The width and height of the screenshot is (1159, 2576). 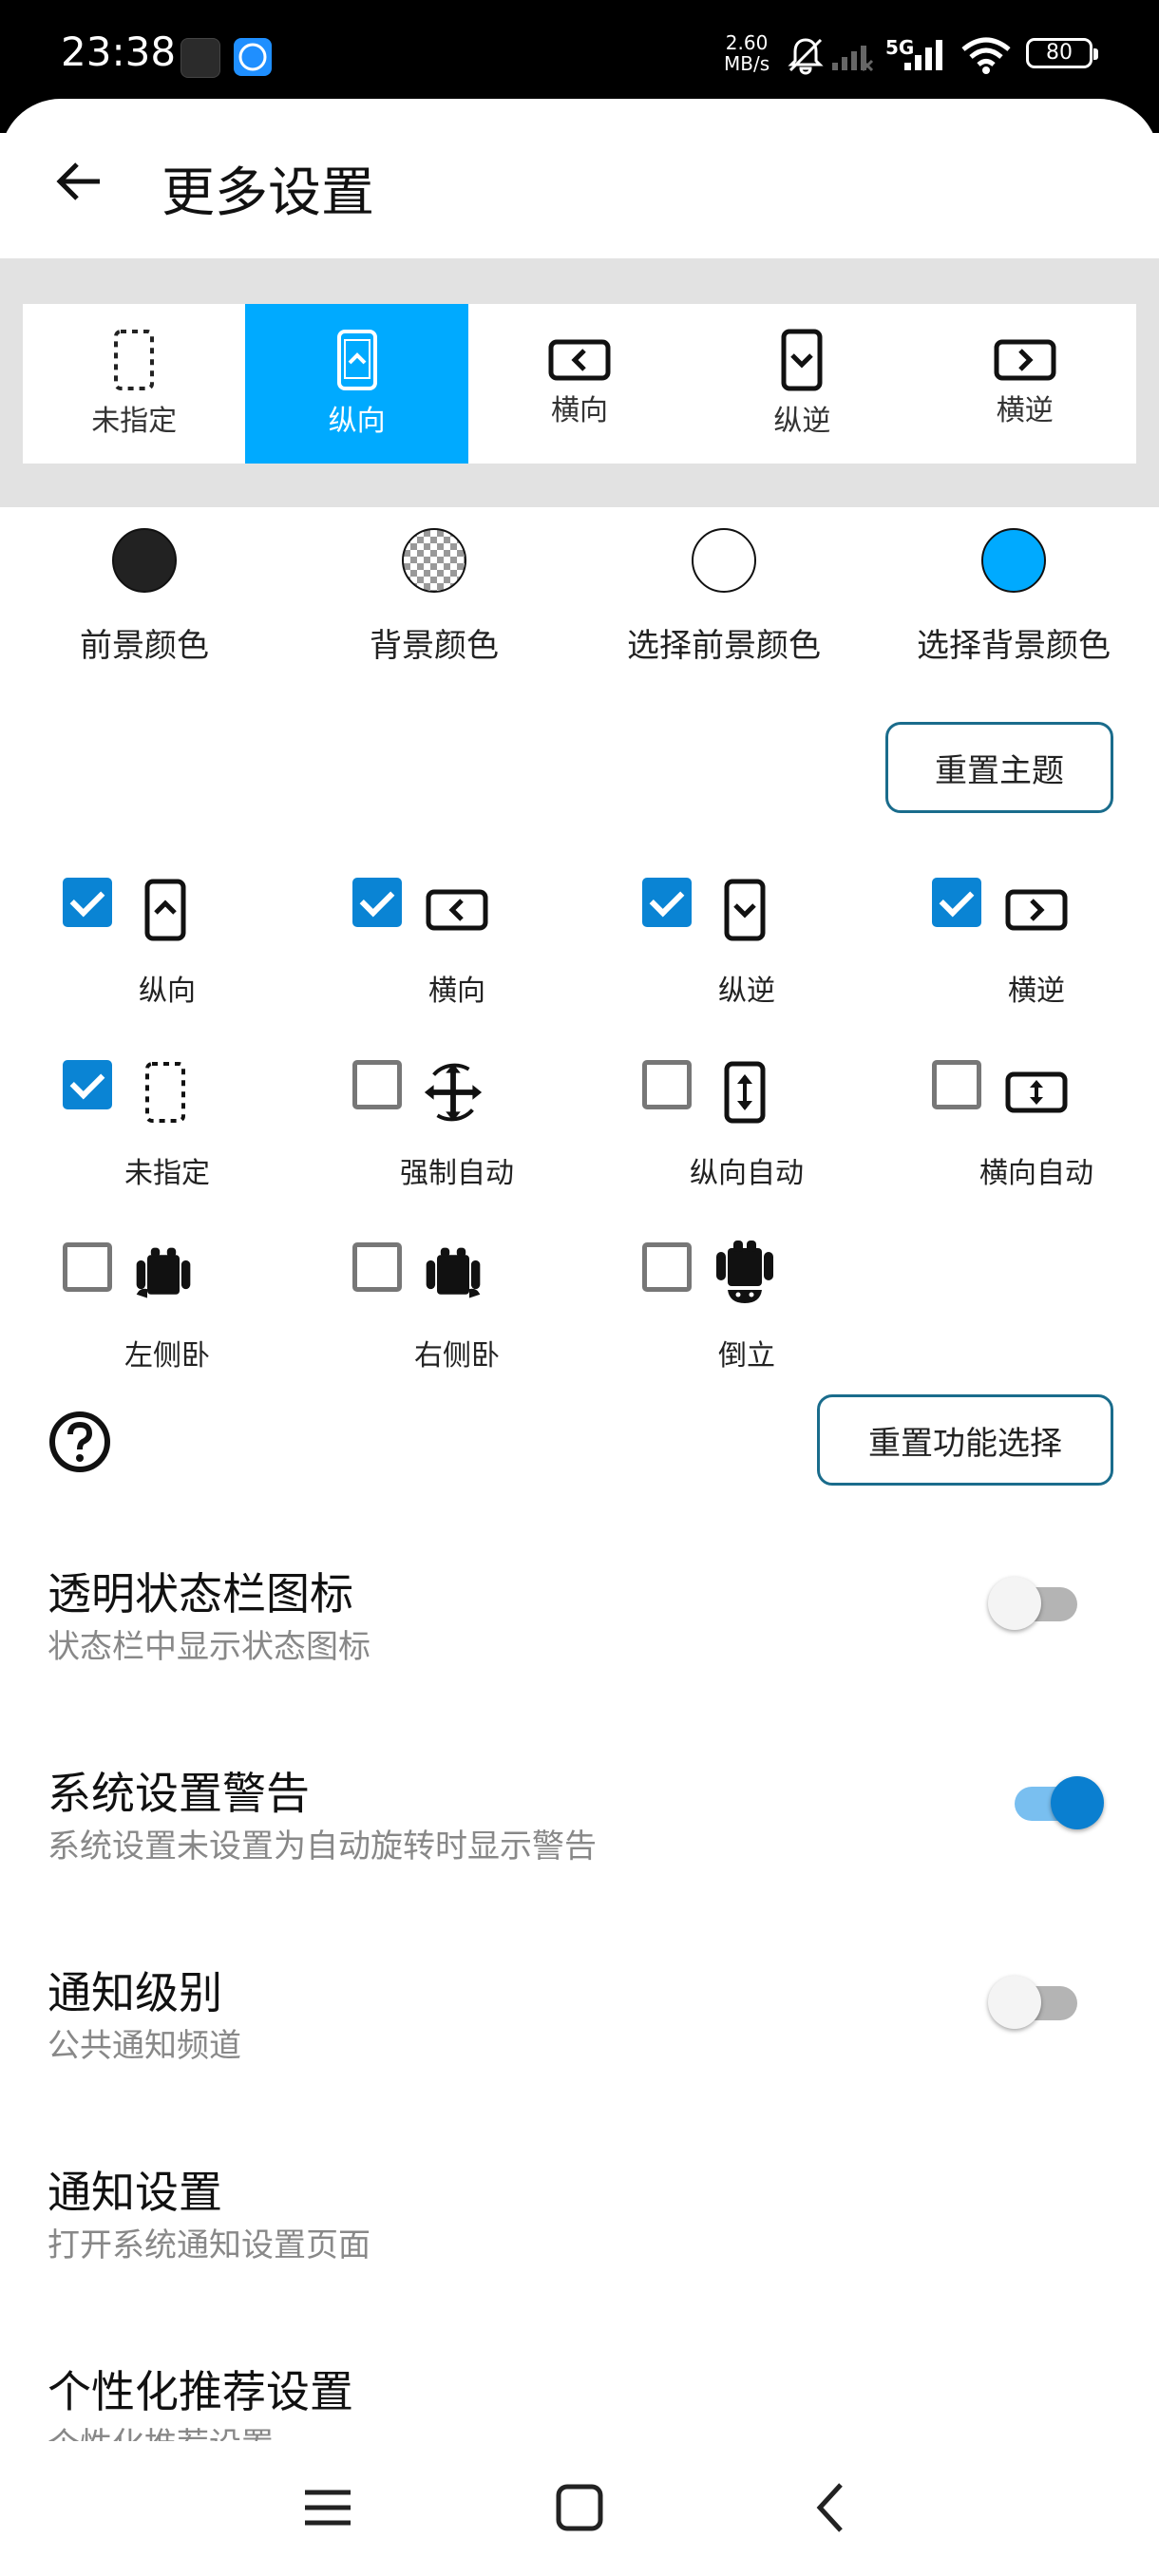 I want to click on reset-theme-button: 重置主题, so click(x=999, y=767).